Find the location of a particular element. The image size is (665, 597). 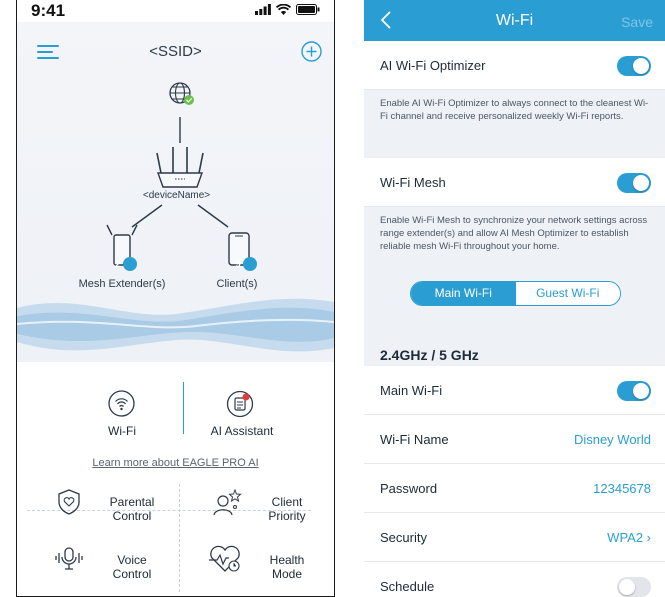

wifi-icon is located at coordinates (121, 403).